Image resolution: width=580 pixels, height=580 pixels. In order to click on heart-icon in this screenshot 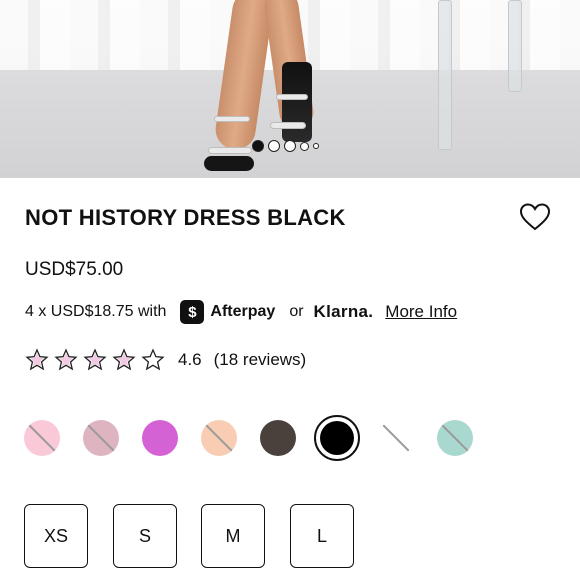, I will do `click(535, 217)`.